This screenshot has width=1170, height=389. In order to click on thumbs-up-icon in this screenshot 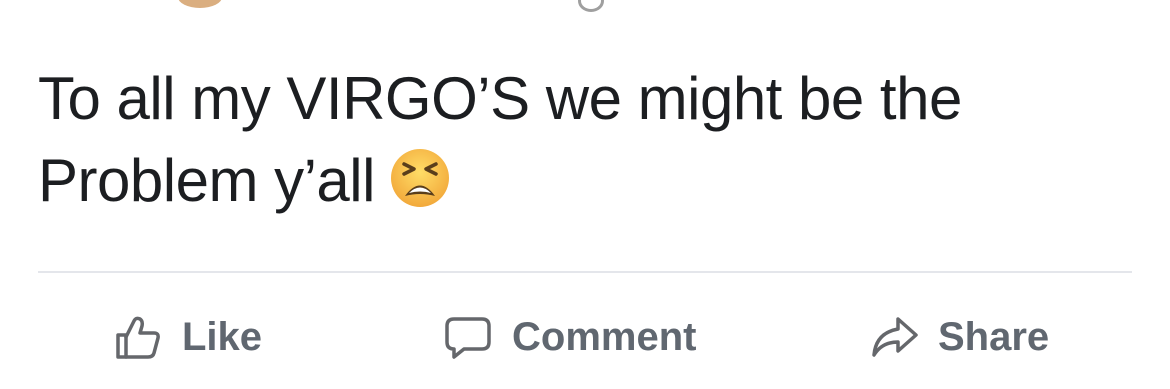, I will do `click(138, 337)`.